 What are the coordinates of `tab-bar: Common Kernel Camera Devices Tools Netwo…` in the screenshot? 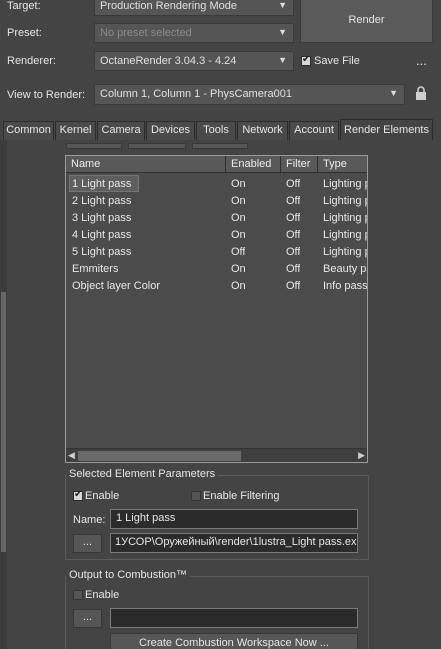 It's located at (220, 129).